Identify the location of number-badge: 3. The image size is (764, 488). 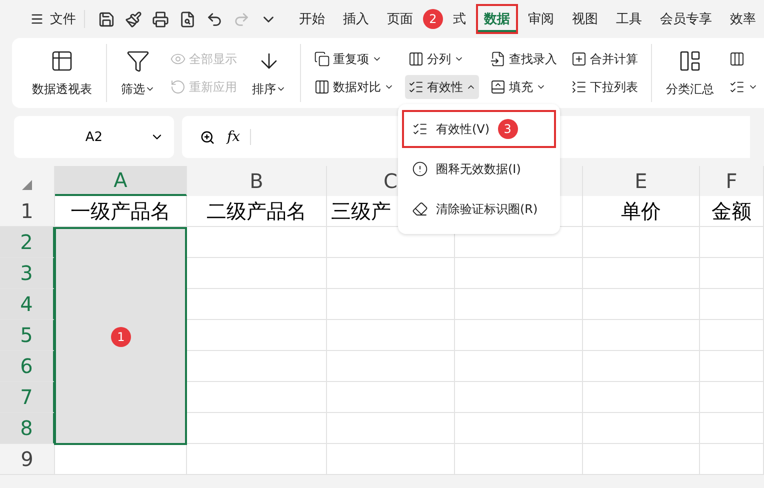
(508, 129).